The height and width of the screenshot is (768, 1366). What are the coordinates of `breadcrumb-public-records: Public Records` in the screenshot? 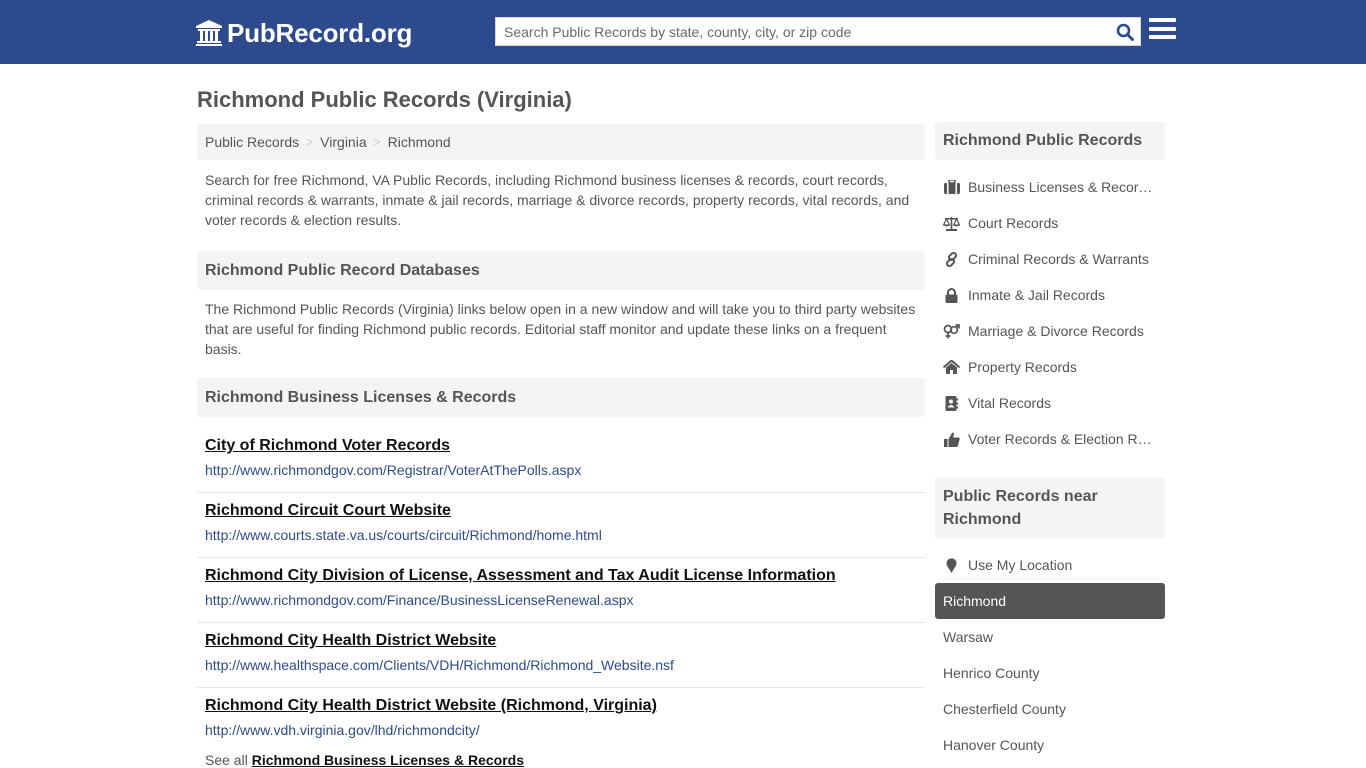 It's located at (252, 142).